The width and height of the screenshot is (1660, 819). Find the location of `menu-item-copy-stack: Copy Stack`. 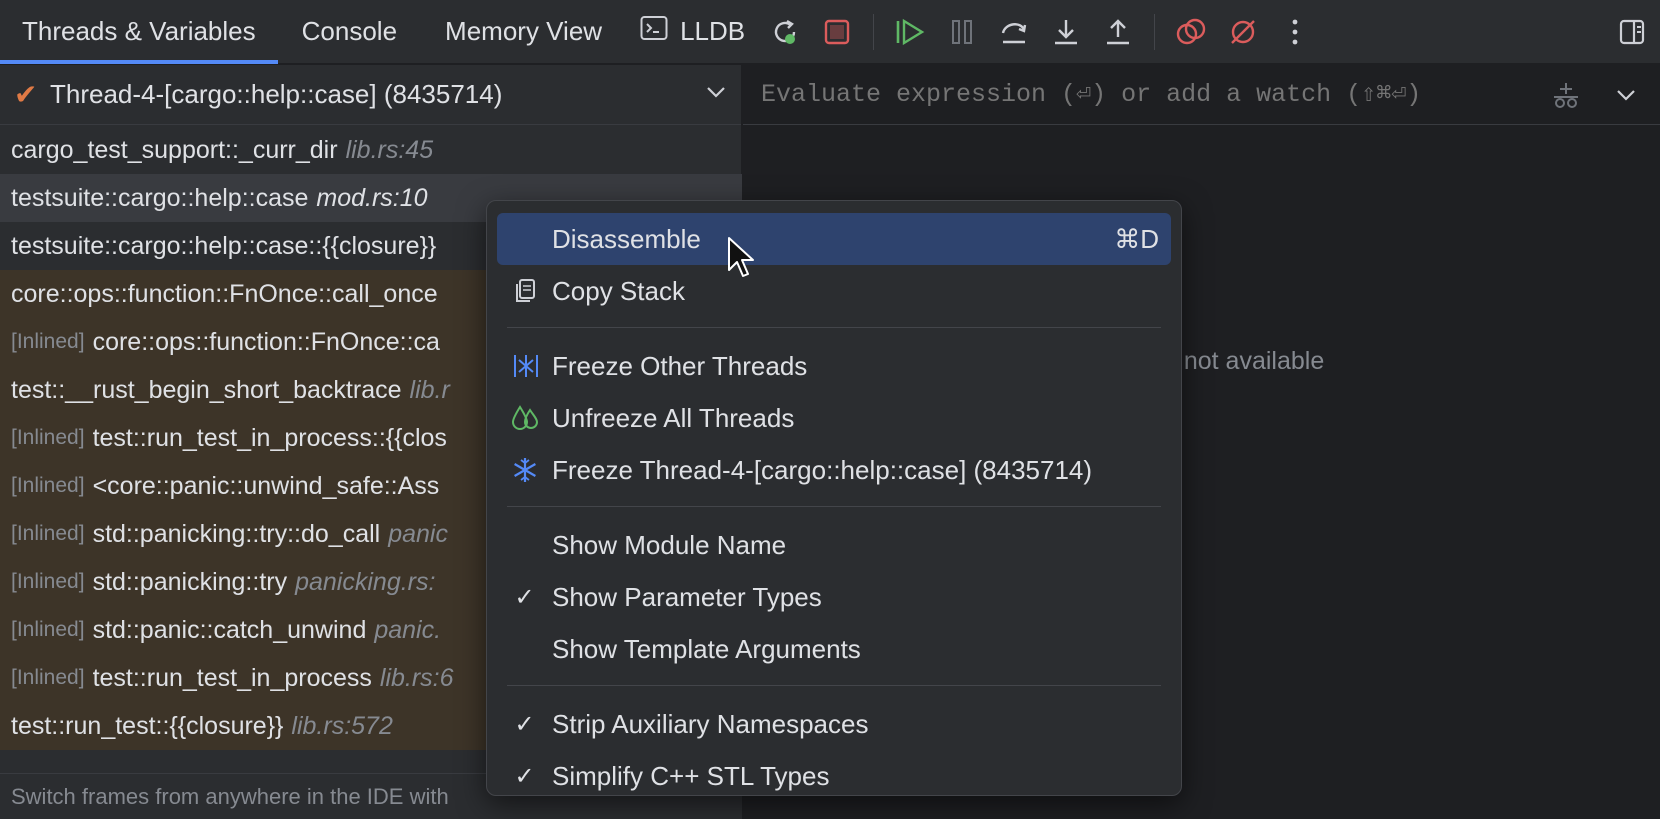

menu-item-copy-stack: Copy Stack is located at coordinates (834, 291).